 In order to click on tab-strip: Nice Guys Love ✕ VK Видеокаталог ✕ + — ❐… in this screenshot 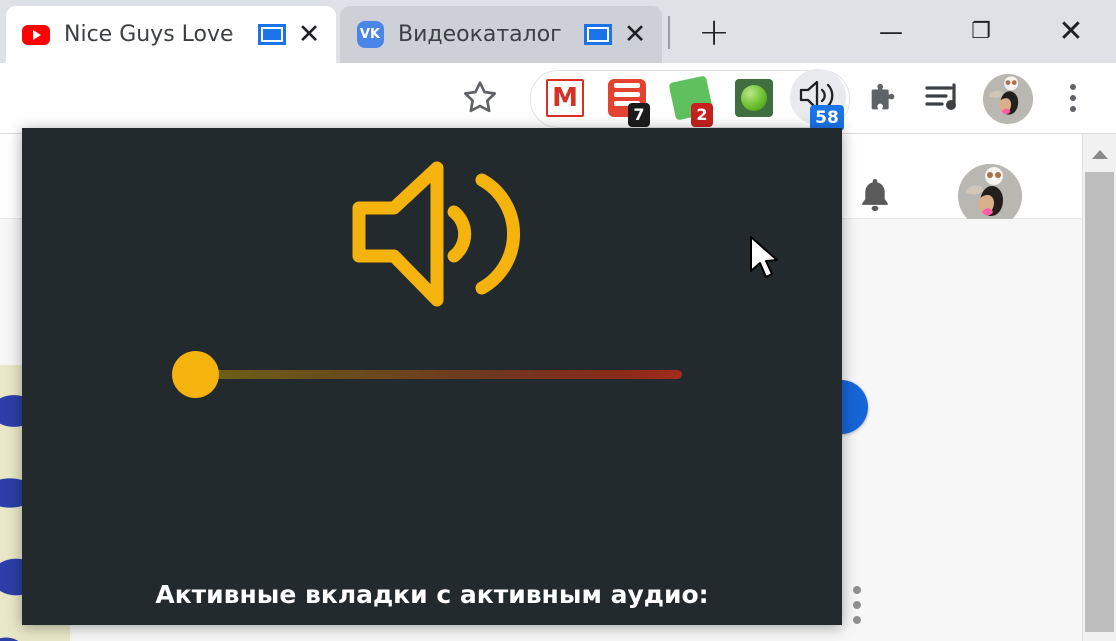, I will do `click(558, 31)`.